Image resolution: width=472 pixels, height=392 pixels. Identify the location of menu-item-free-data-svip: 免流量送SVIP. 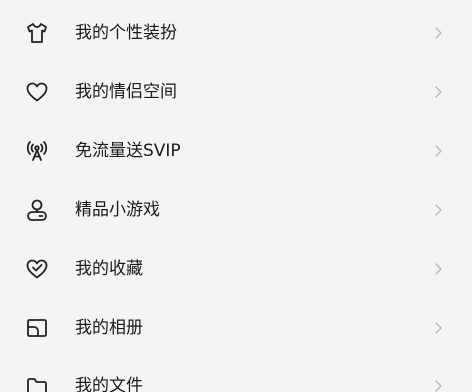
(236, 151).